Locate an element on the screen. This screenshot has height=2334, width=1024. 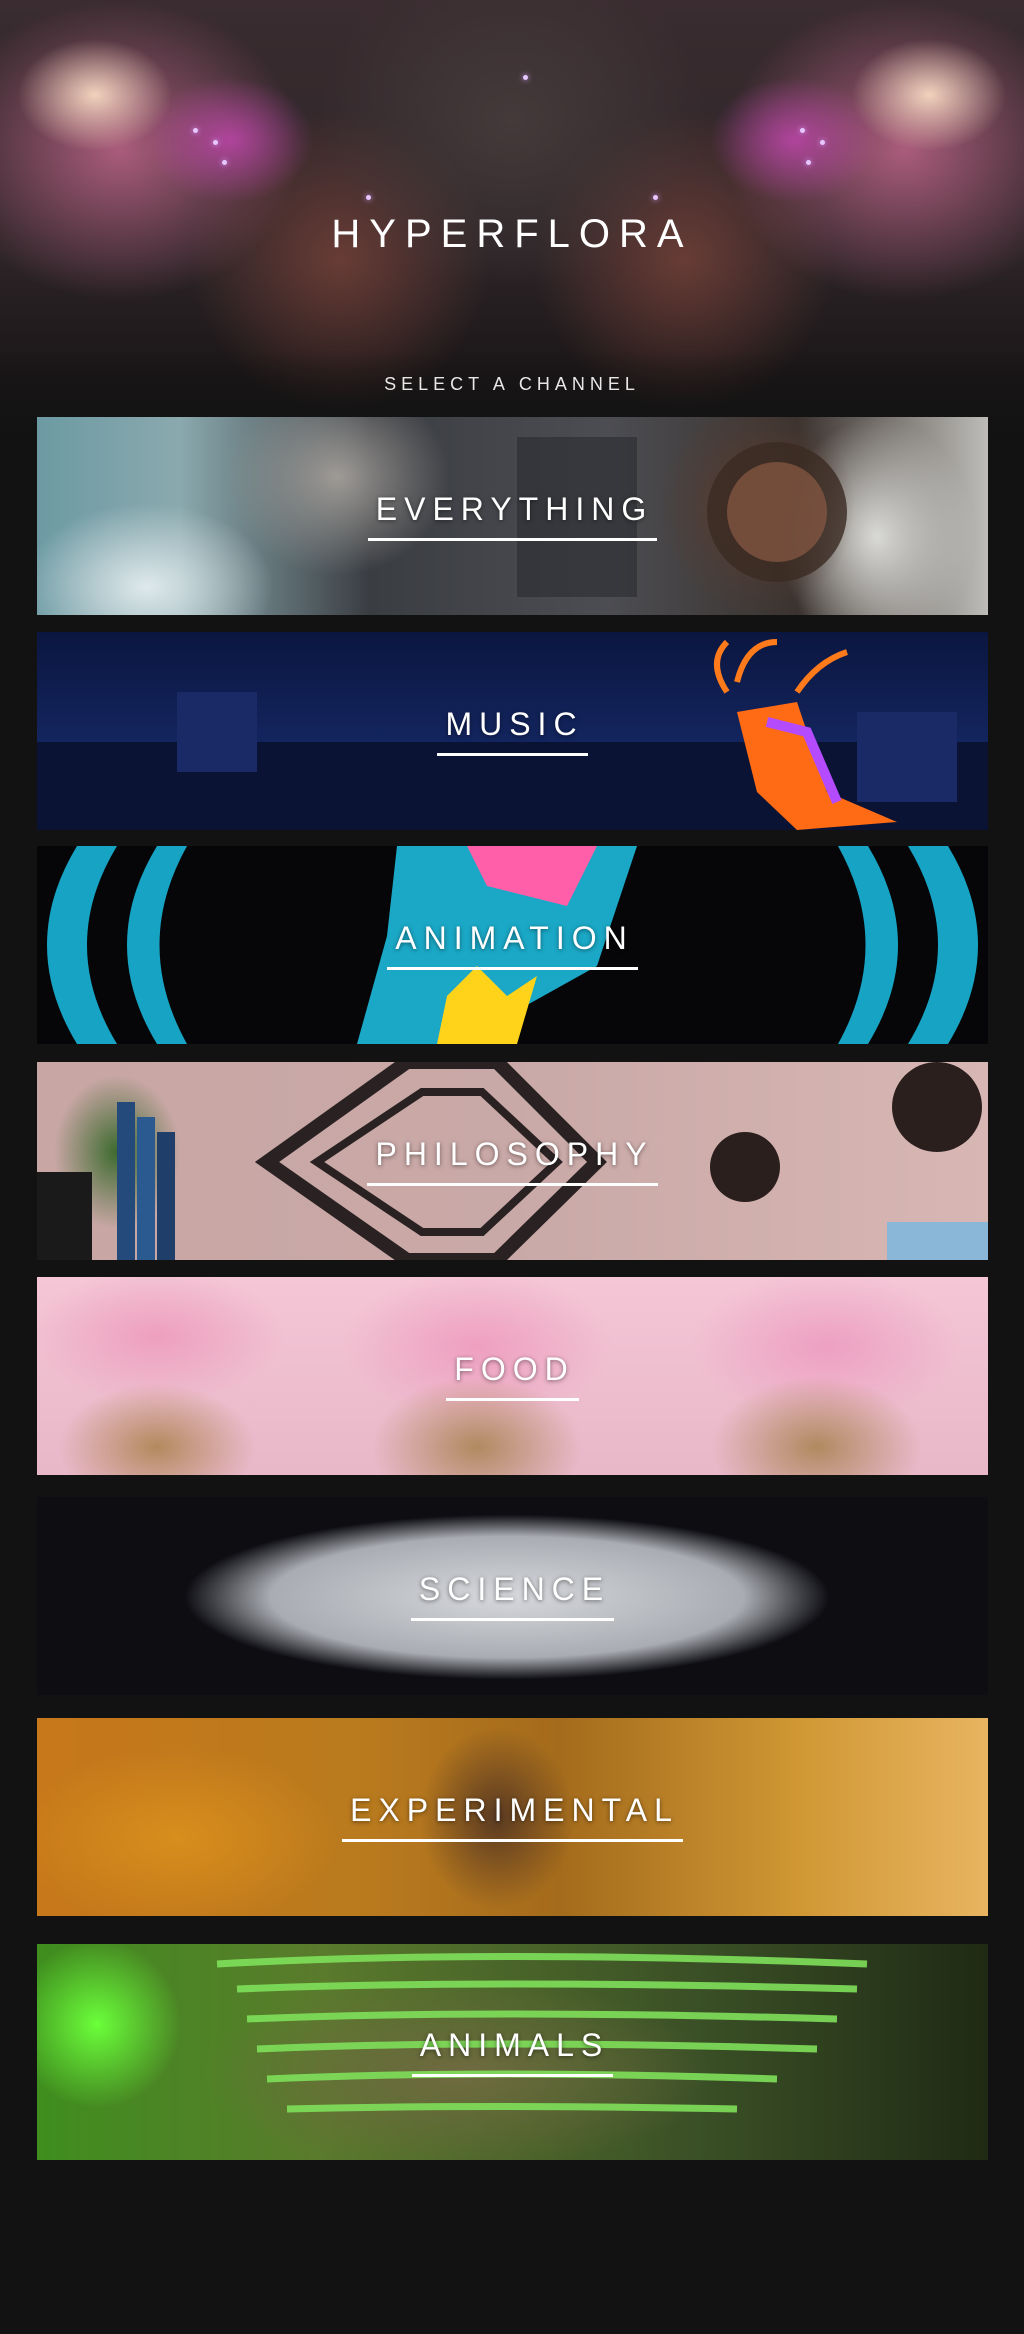
channel-label: SCIENCE is located at coordinates (512, 1596).